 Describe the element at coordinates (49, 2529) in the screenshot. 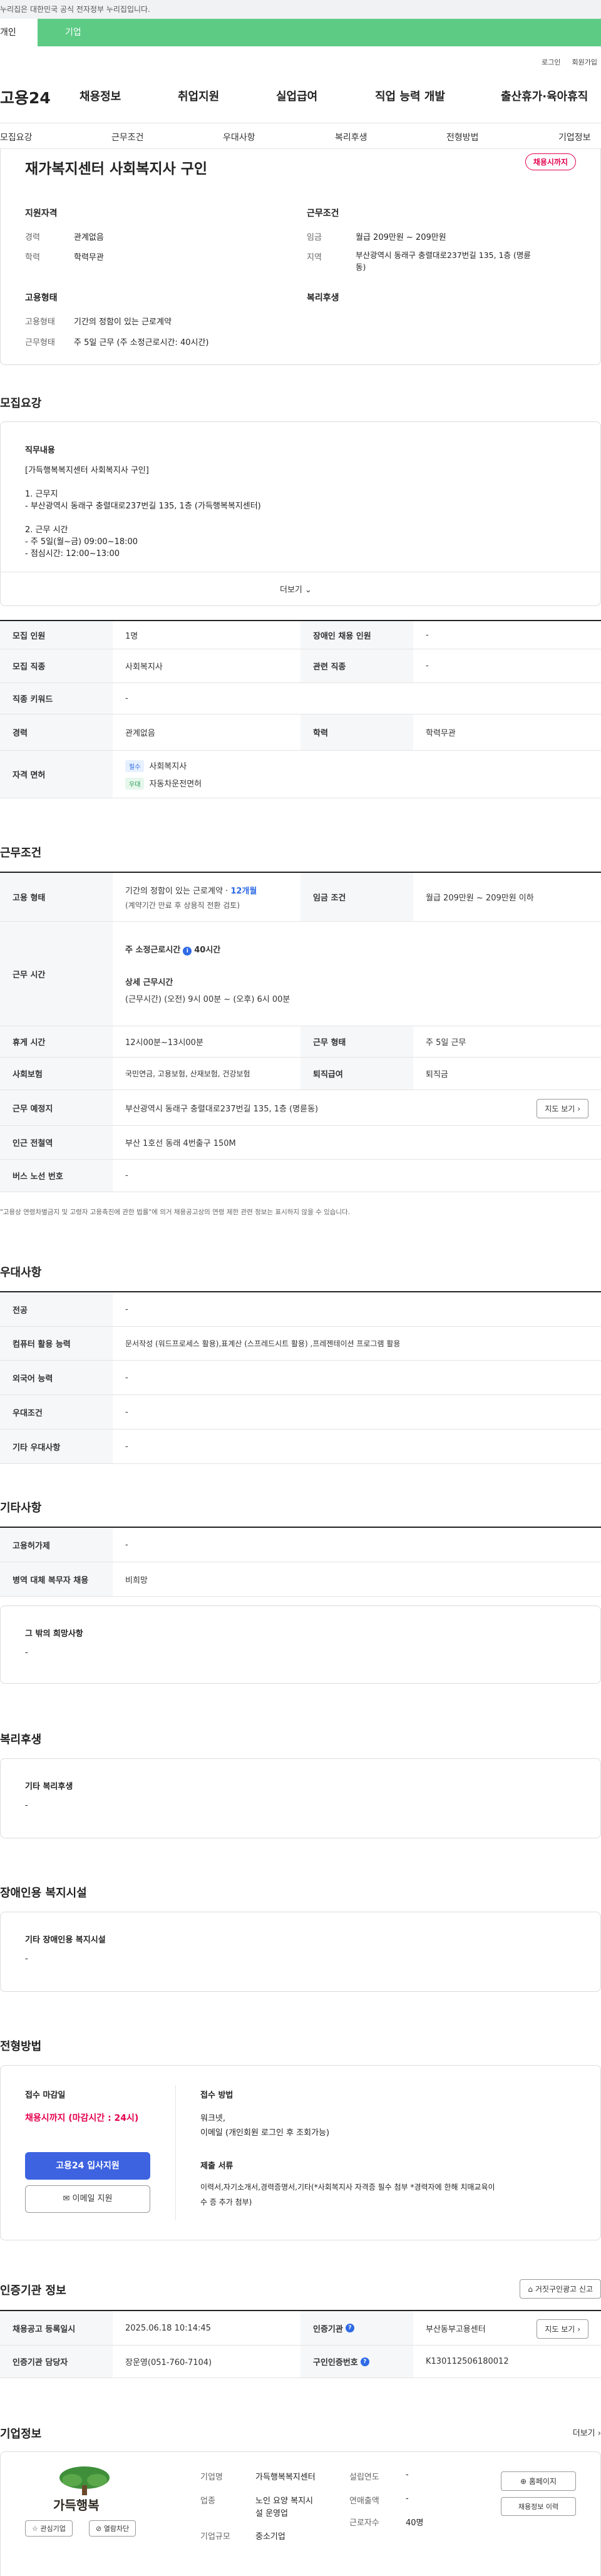

I see `favorite-company-button: ☆ 관심기업` at that location.